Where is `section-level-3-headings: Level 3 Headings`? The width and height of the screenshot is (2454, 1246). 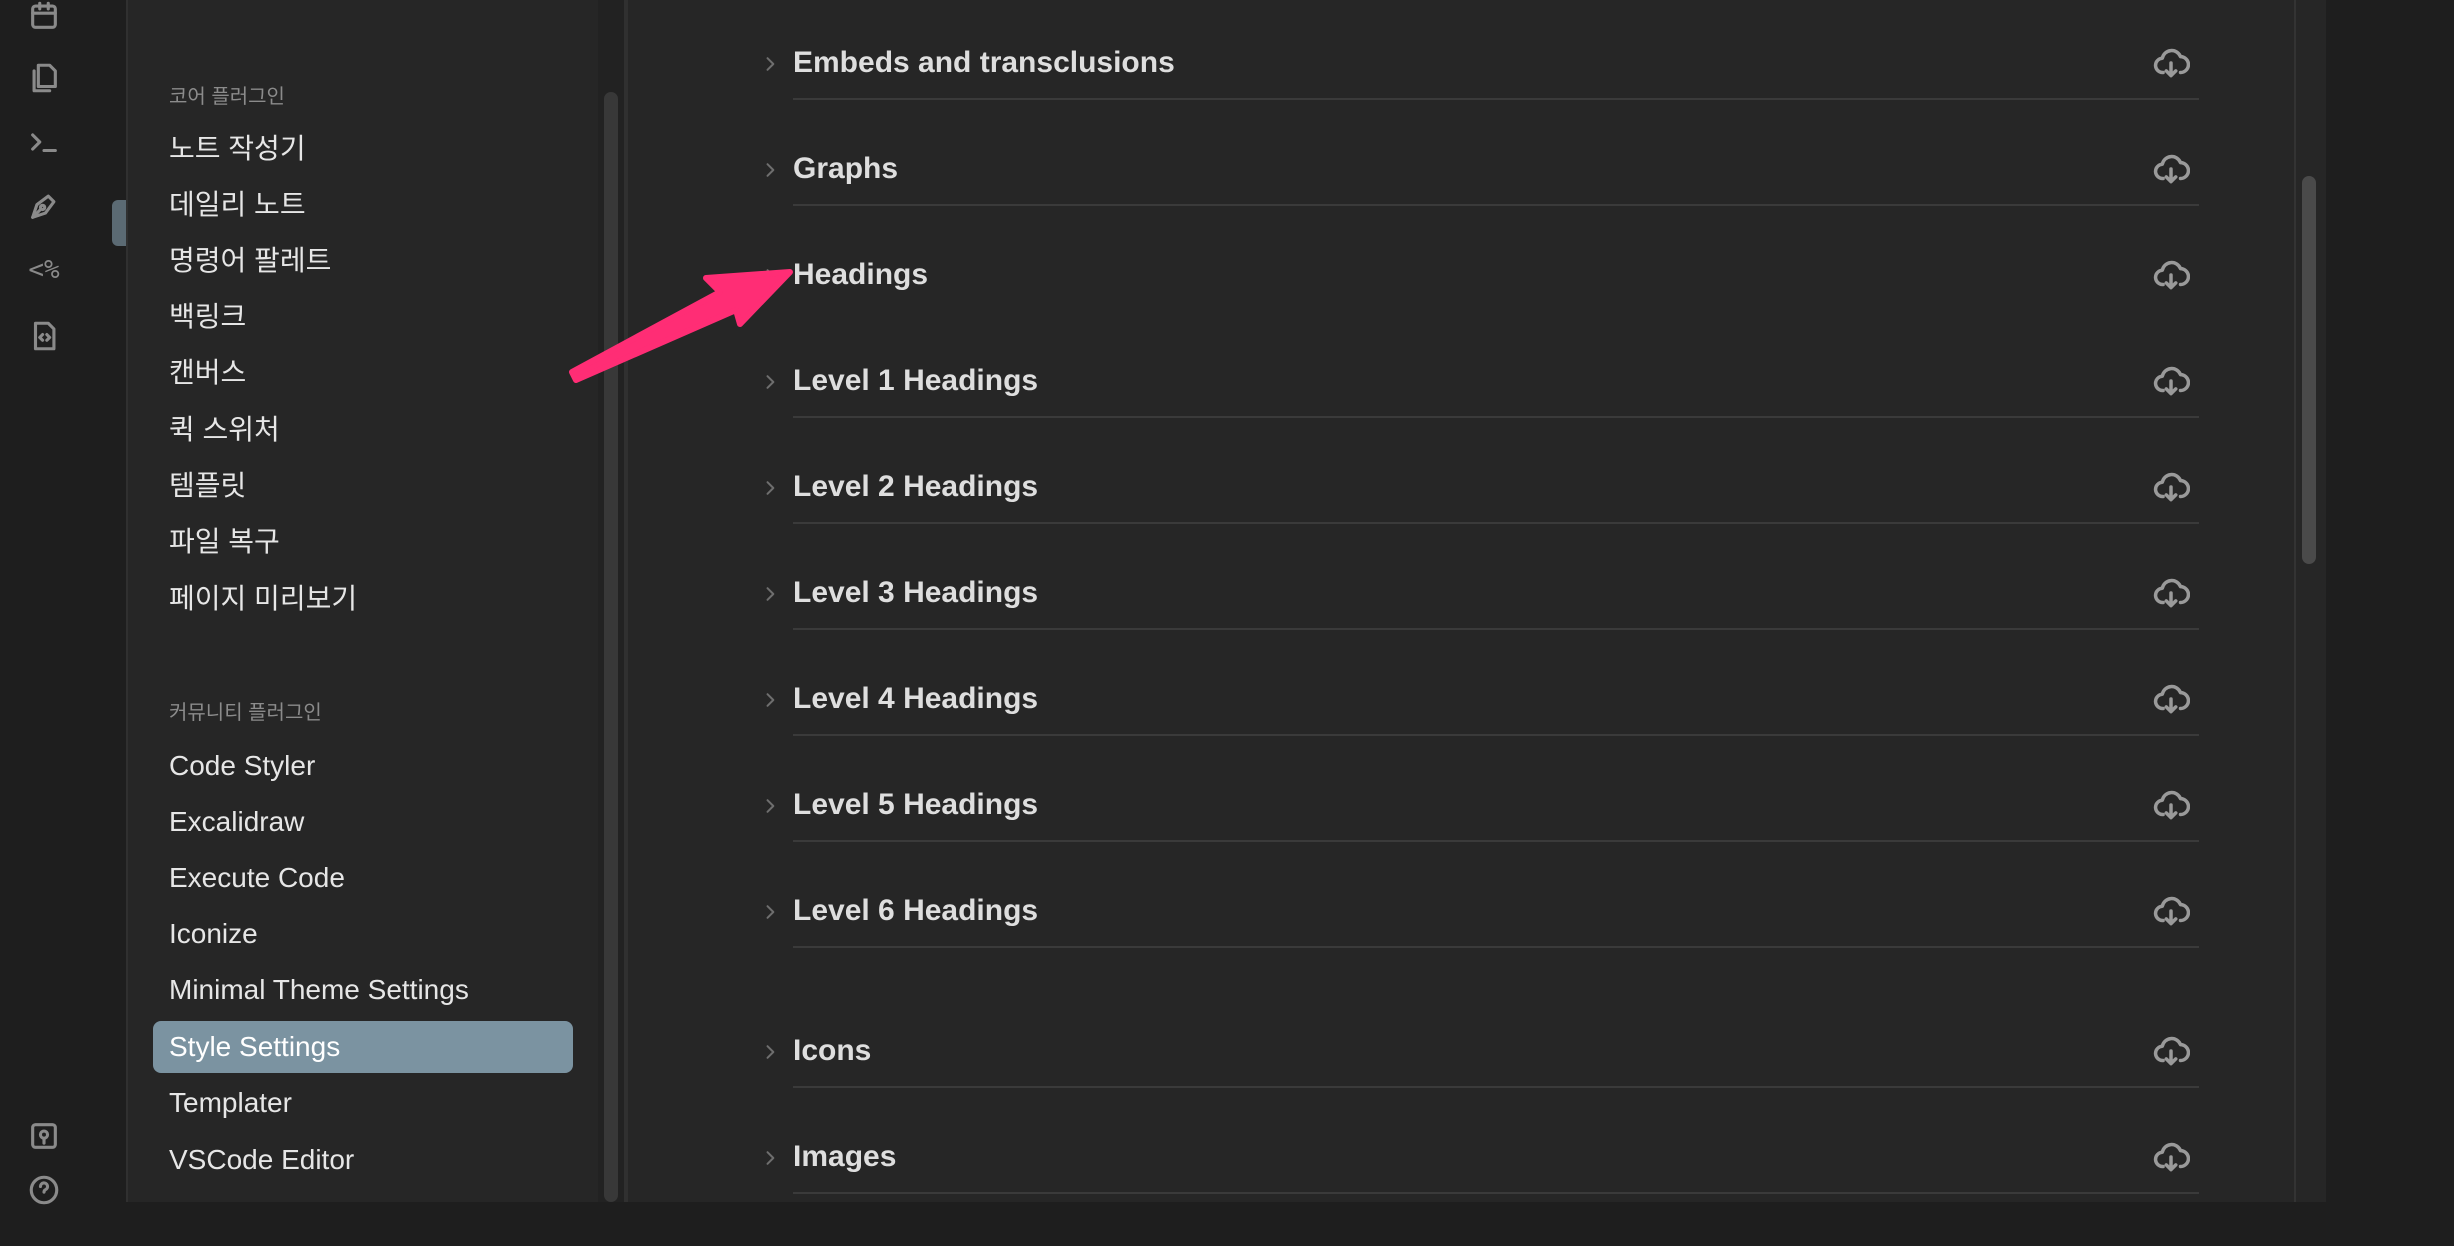
section-level-3-headings: Level 3 Headings is located at coordinates (1480, 629).